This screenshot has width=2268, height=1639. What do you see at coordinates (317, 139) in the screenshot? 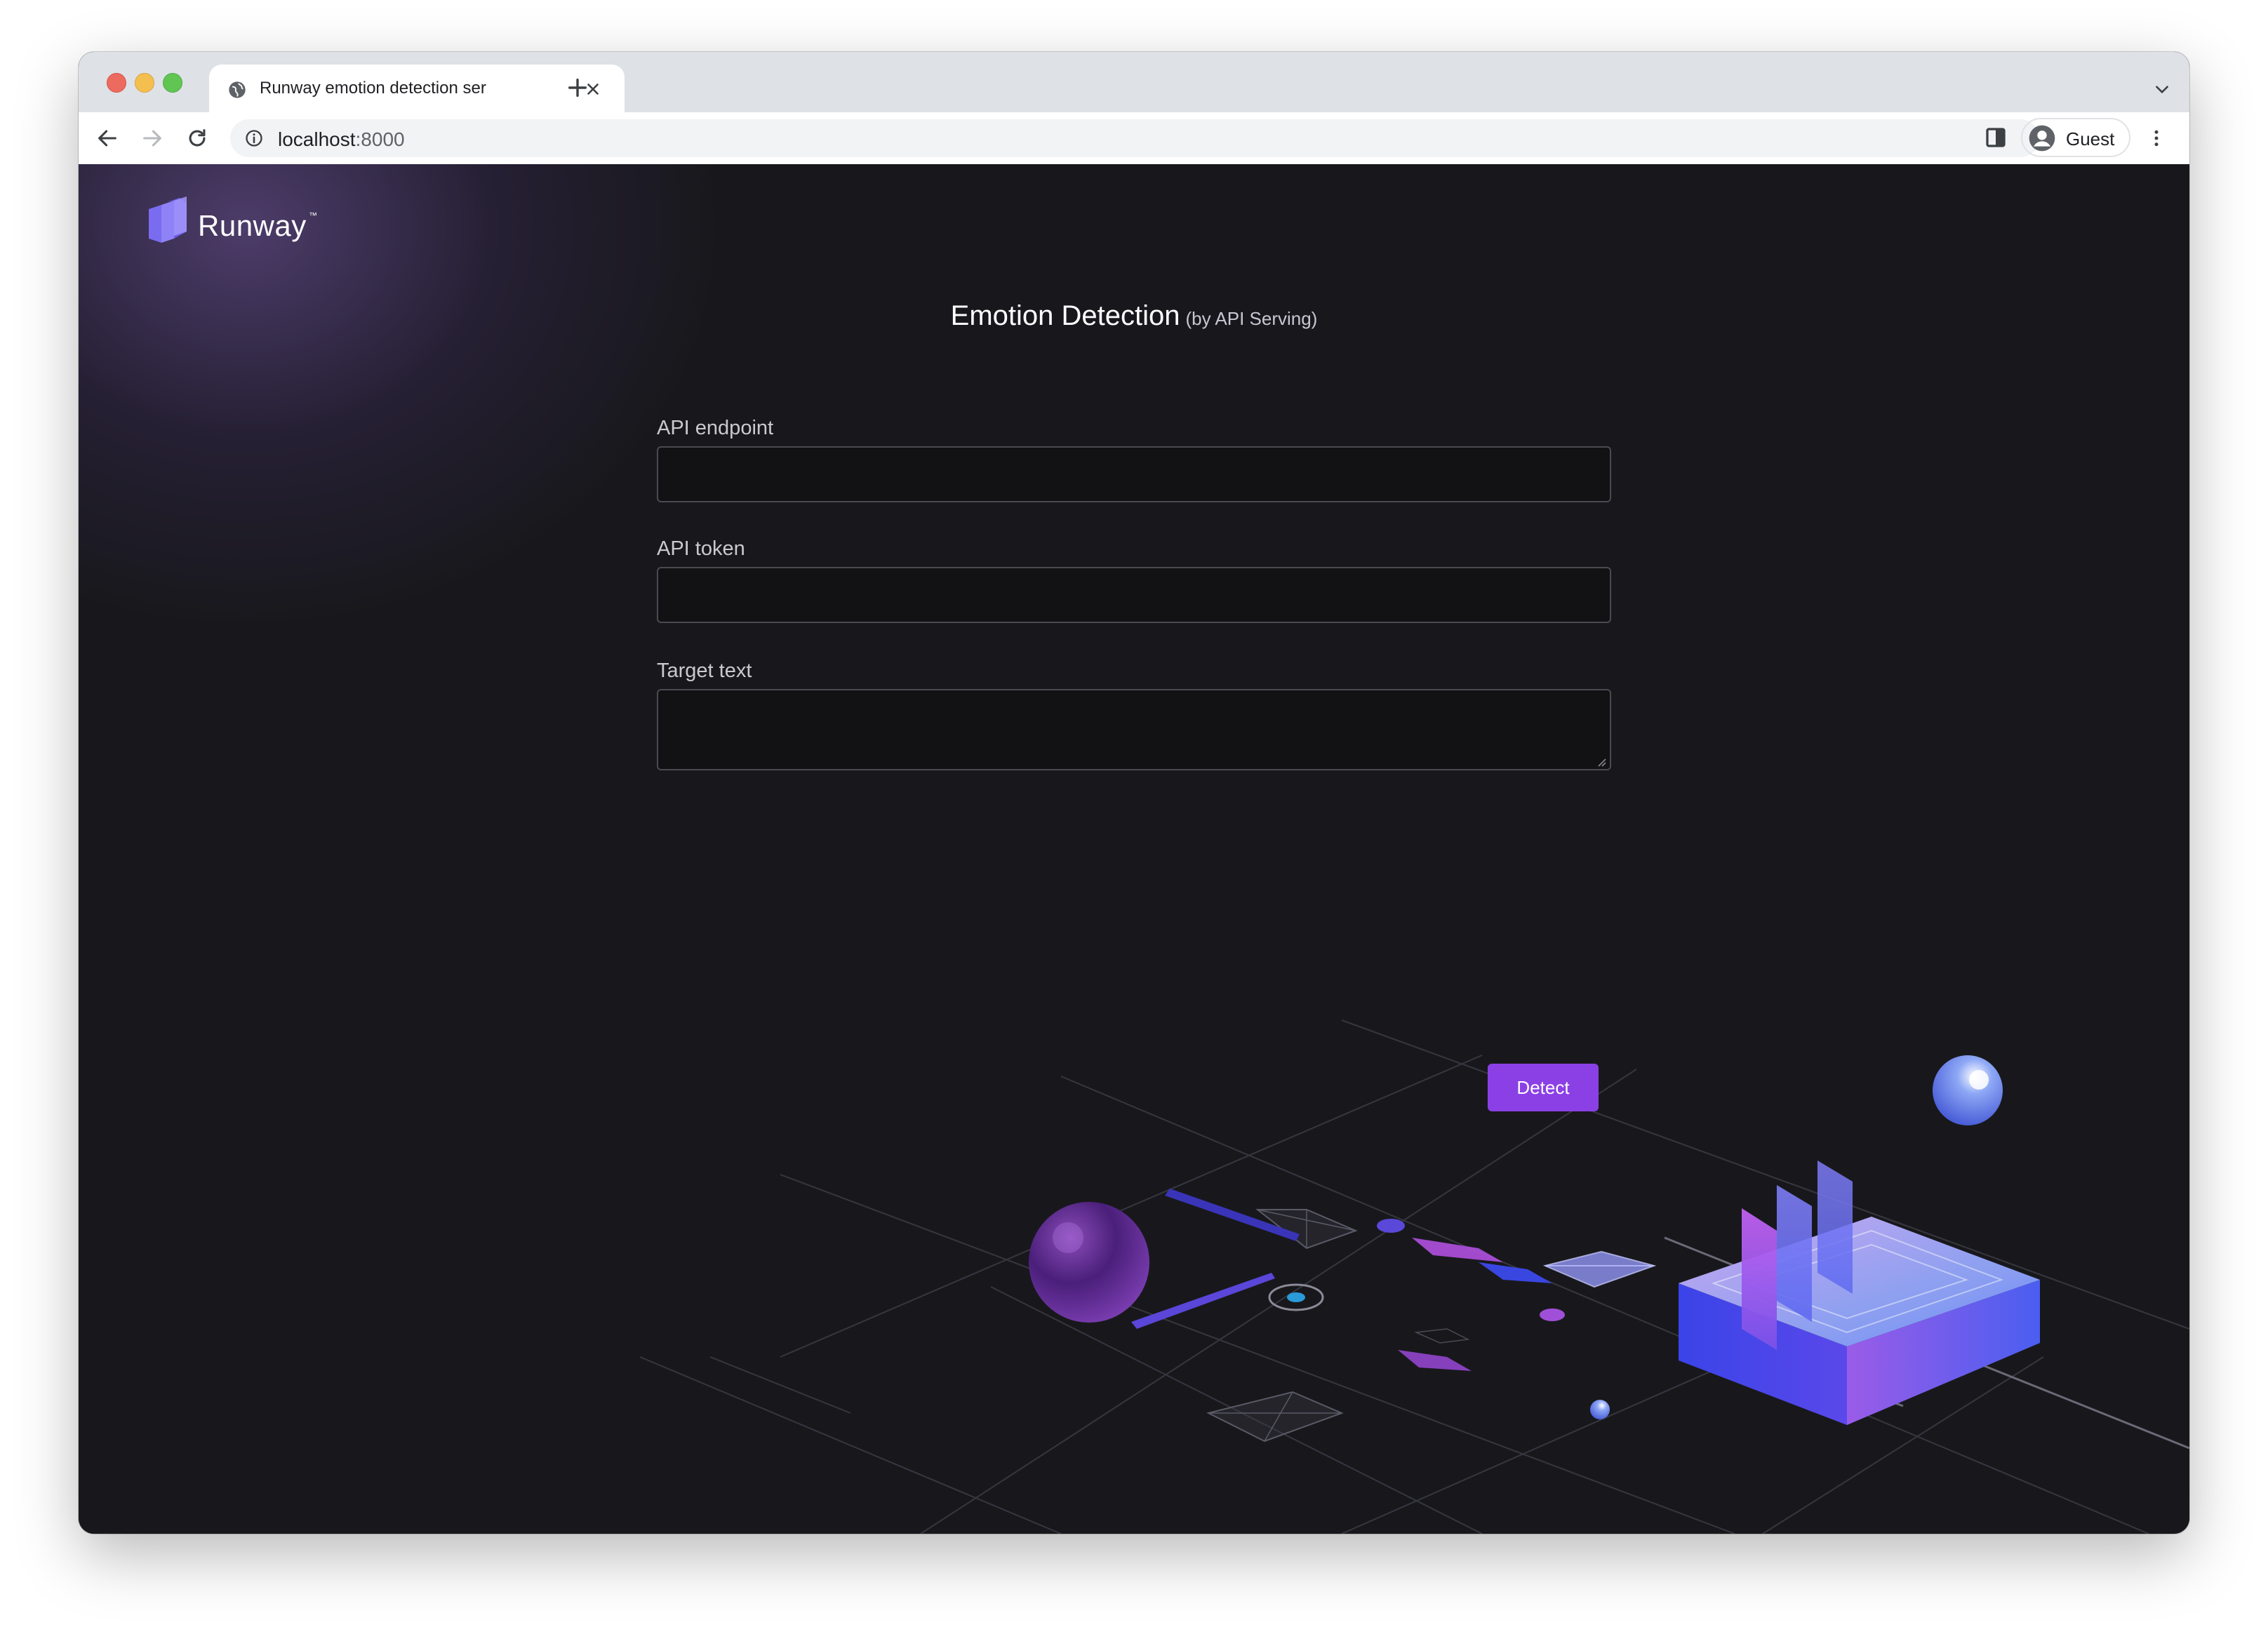
I see `url-host: localhost` at bounding box center [317, 139].